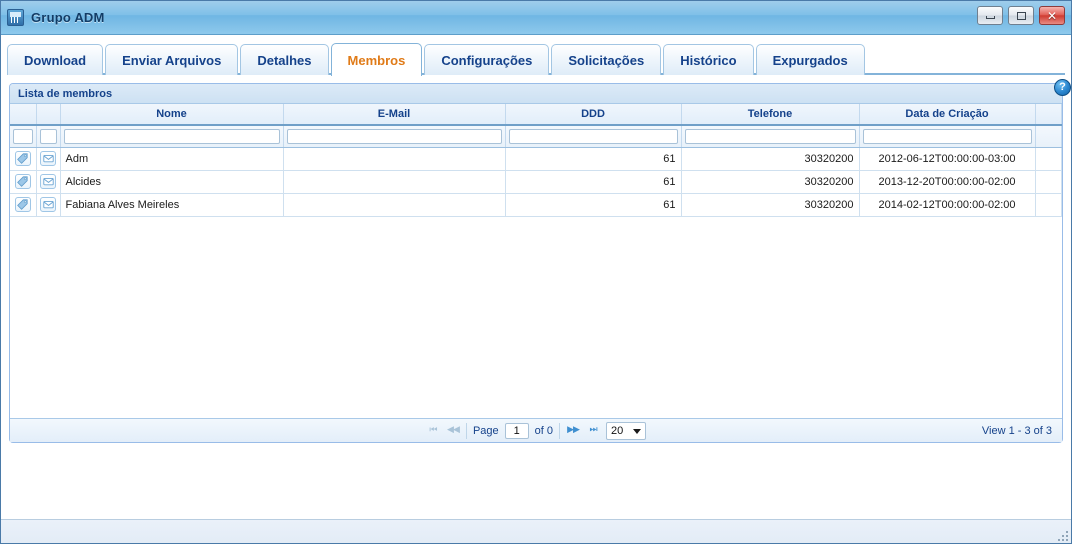 This screenshot has height=544, width=1072. Describe the element at coordinates (947, 205) in the screenshot. I see `cell-data-criacao: 2014-02-12T00:00:00-02:00` at that location.